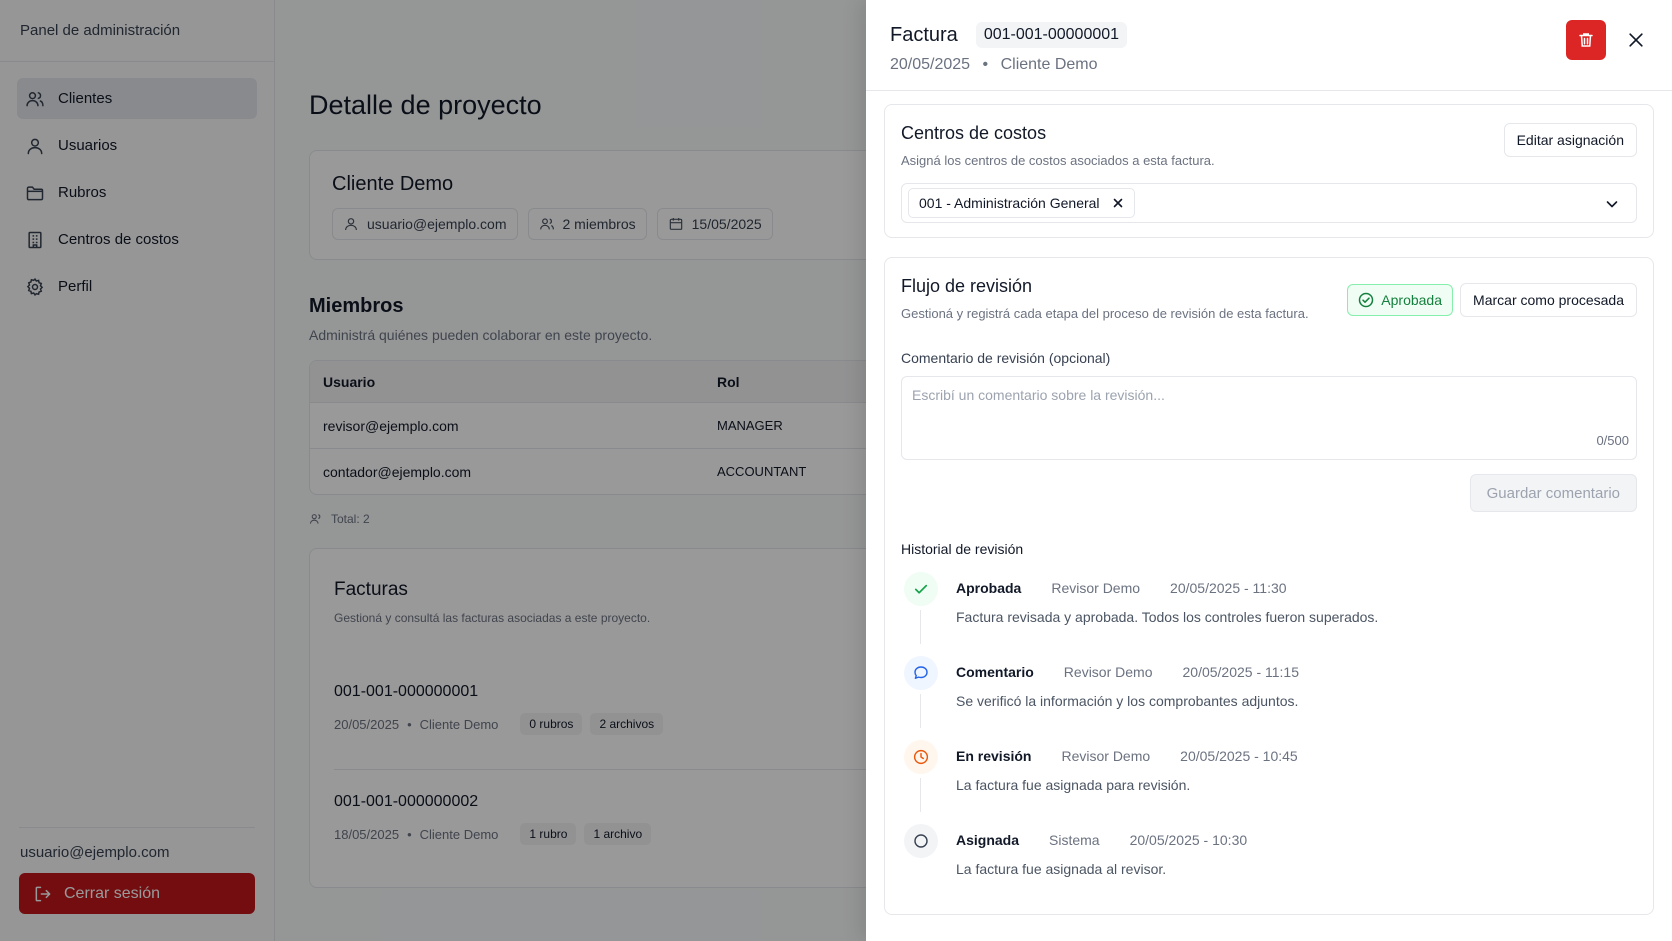 This screenshot has width=1672, height=941. Describe the element at coordinates (921, 841) in the screenshot. I see `circle-icon` at that location.